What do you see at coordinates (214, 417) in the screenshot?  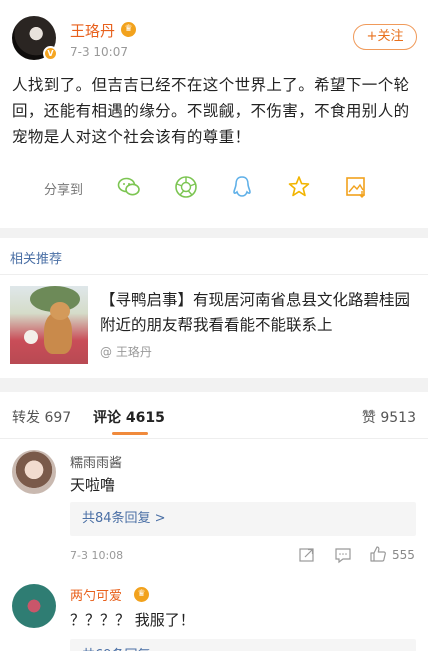 I see `tabs-bar: 转发 697 评论 4615 赞 9513` at bounding box center [214, 417].